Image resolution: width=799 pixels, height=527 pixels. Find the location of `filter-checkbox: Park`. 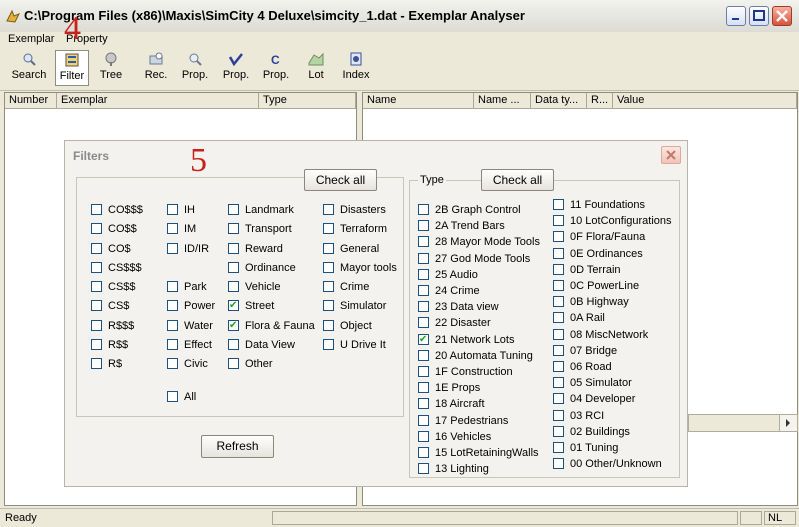

filter-checkbox: Park is located at coordinates (187, 288).